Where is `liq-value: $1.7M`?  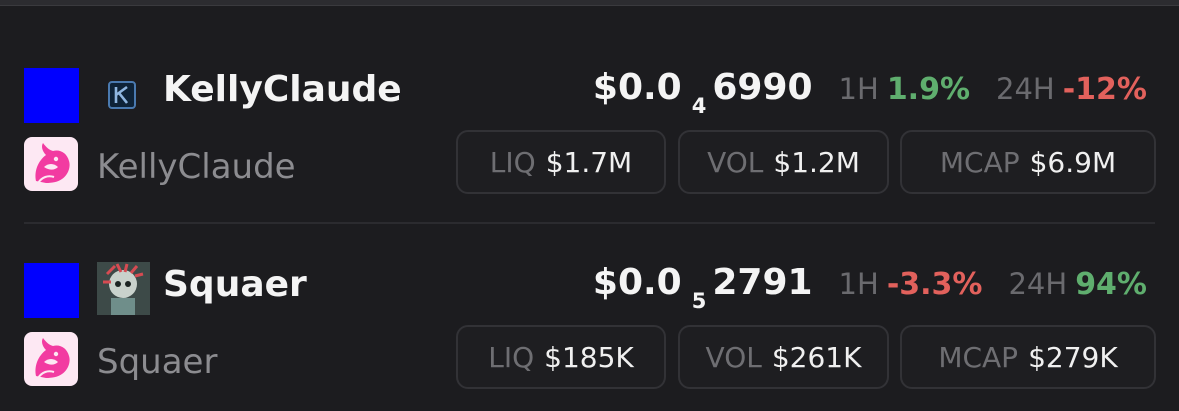 liq-value: $1.7M is located at coordinates (589, 162).